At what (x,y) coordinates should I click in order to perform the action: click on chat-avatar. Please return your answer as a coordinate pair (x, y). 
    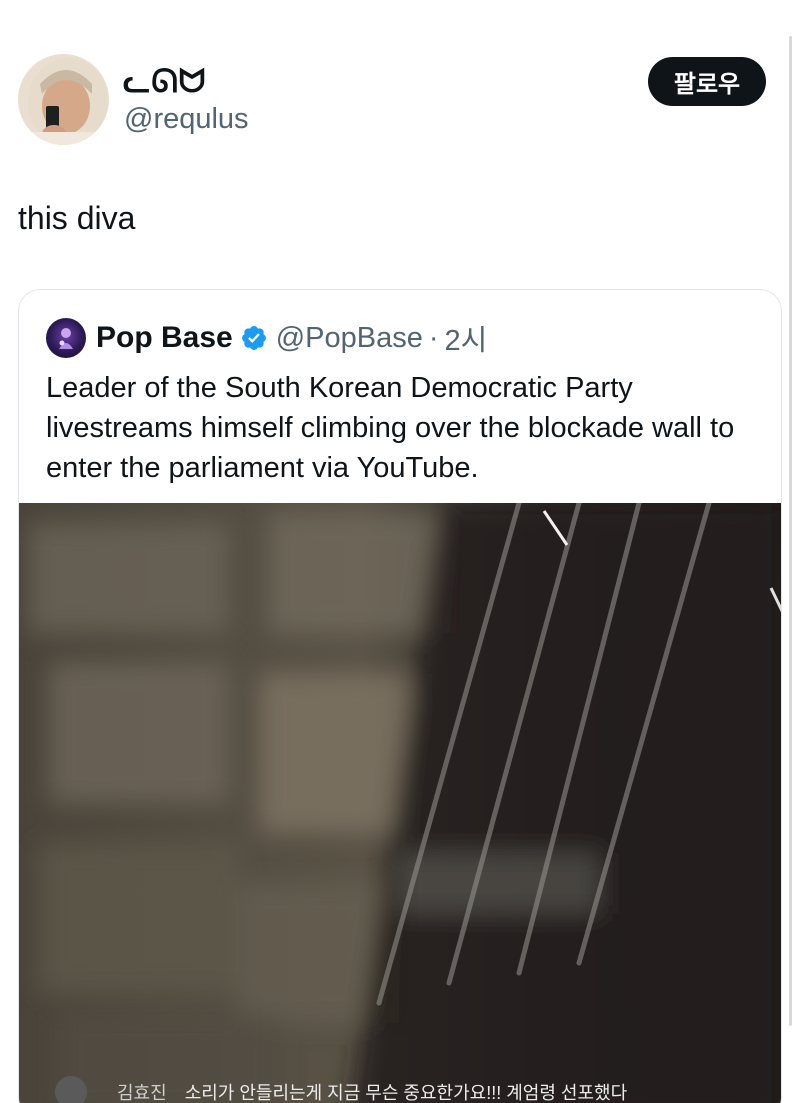
    Looking at the image, I should click on (71, 1089).